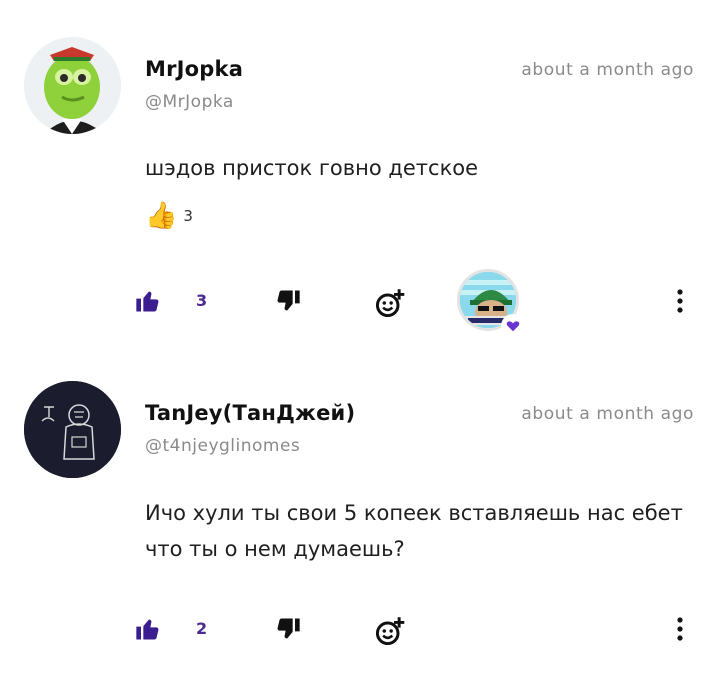  What do you see at coordinates (360, 303) in the screenshot?
I see `comment-actions: 3` at bounding box center [360, 303].